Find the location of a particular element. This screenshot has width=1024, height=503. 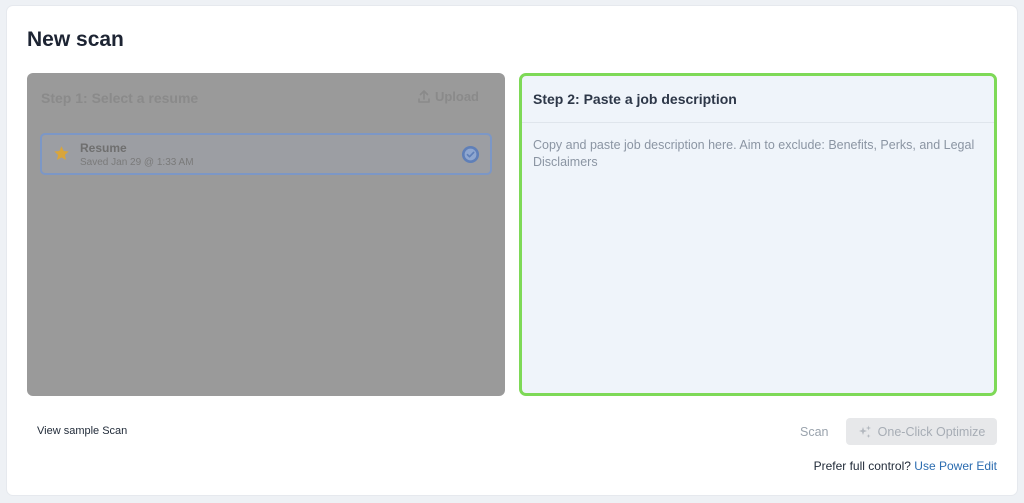

upload-label: Upload is located at coordinates (456, 96).